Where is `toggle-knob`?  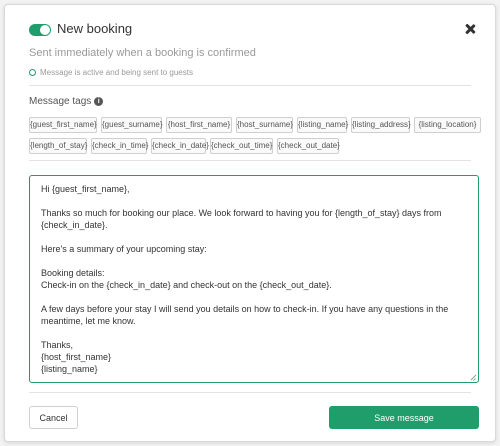 toggle-knob is located at coordinates (45, 30).